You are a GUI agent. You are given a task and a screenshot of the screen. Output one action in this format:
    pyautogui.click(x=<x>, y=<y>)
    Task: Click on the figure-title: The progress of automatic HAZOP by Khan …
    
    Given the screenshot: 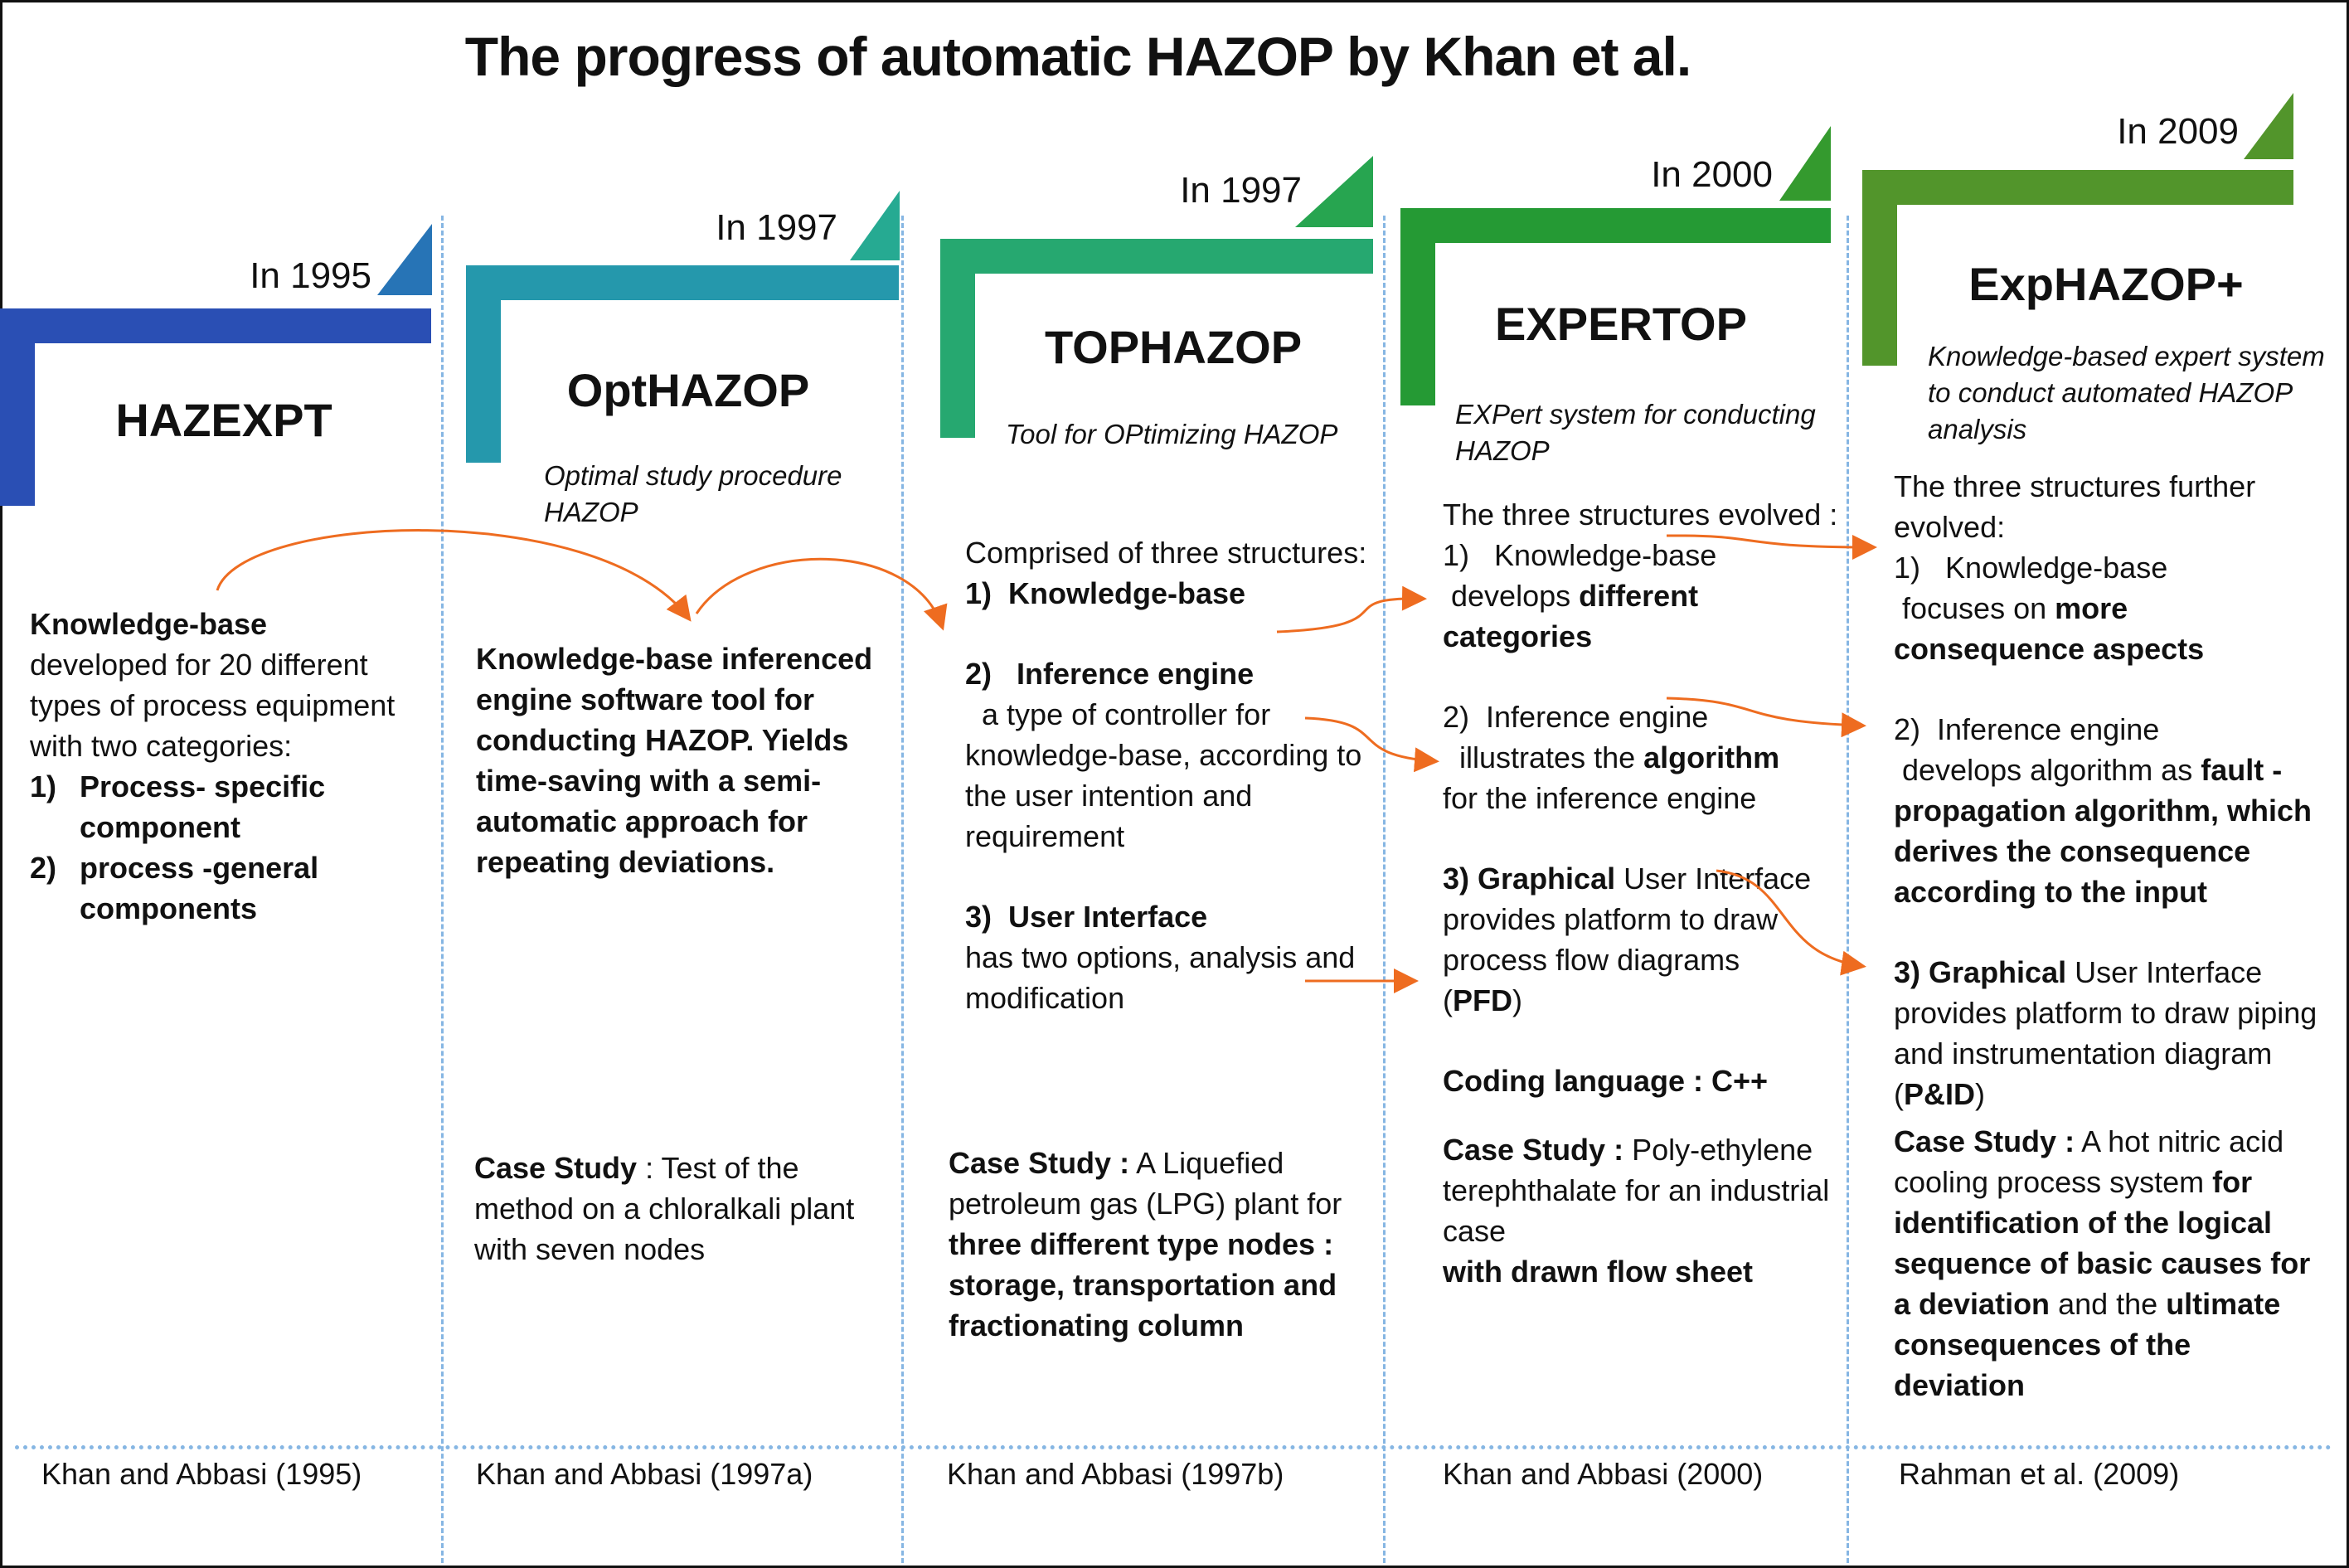 What is the action you would take?
    pyautogui.click(x=1077, y=57)
    